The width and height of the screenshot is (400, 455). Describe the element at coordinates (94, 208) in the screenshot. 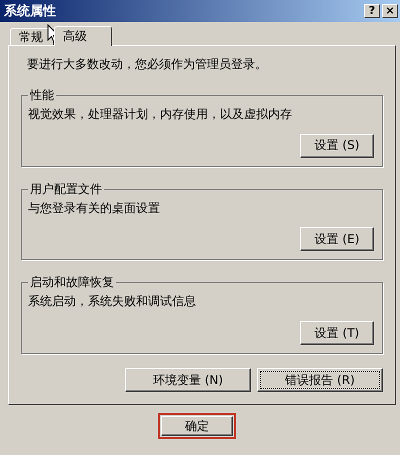

I see `group-description: 与您登录有关的桌面设置` at that location.